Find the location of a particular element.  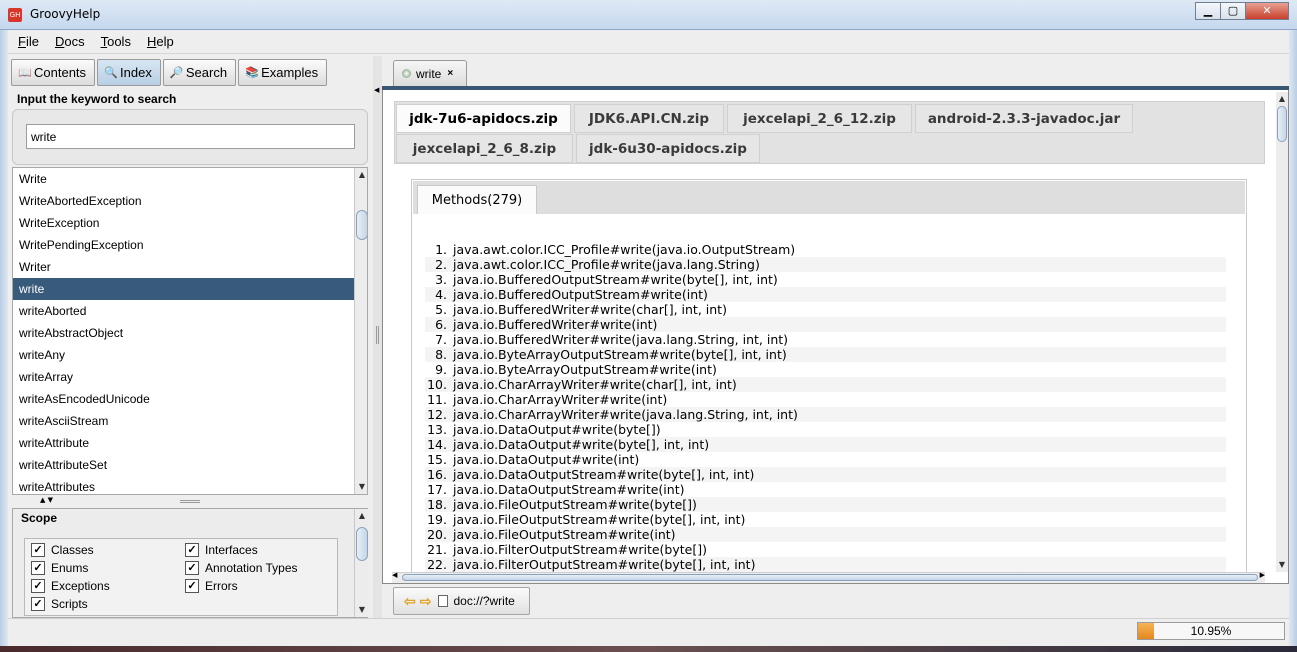

window-border-right is located at coordinates (1293, 338).